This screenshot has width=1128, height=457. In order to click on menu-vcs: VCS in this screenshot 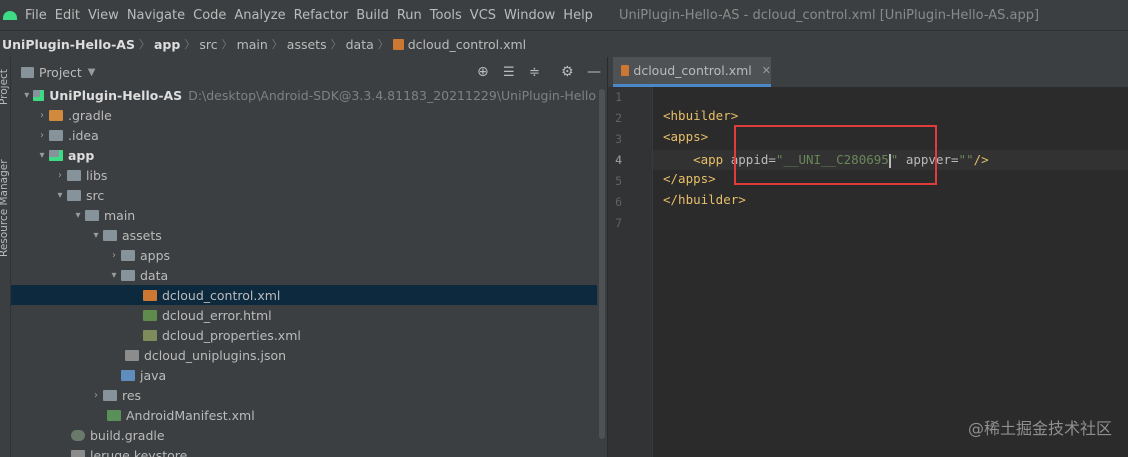, I will do `click(483, 15)`.